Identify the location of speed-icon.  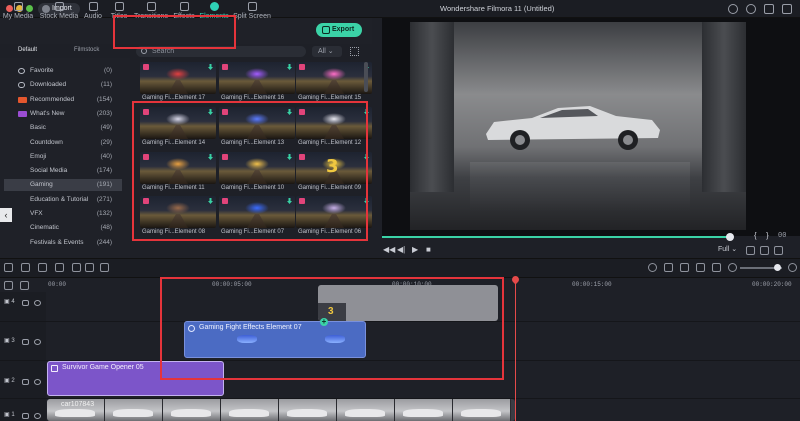
(89, 267).